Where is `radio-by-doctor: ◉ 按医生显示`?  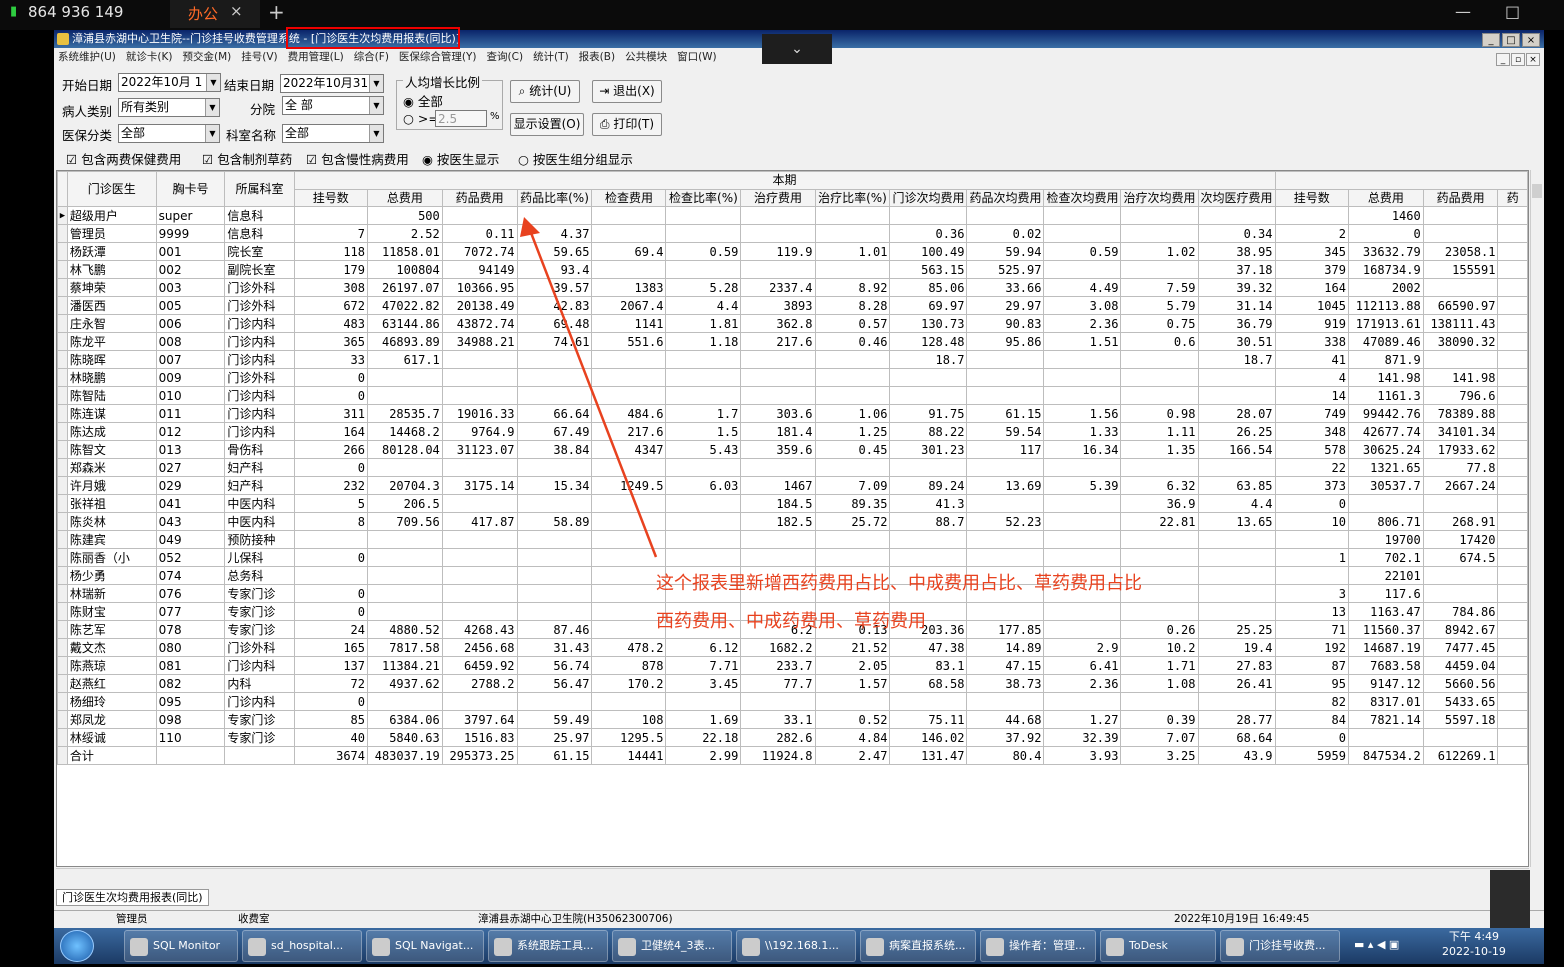
radio-by-doctor: ◉ 按医生显示 is located at coordinates (460, 158).